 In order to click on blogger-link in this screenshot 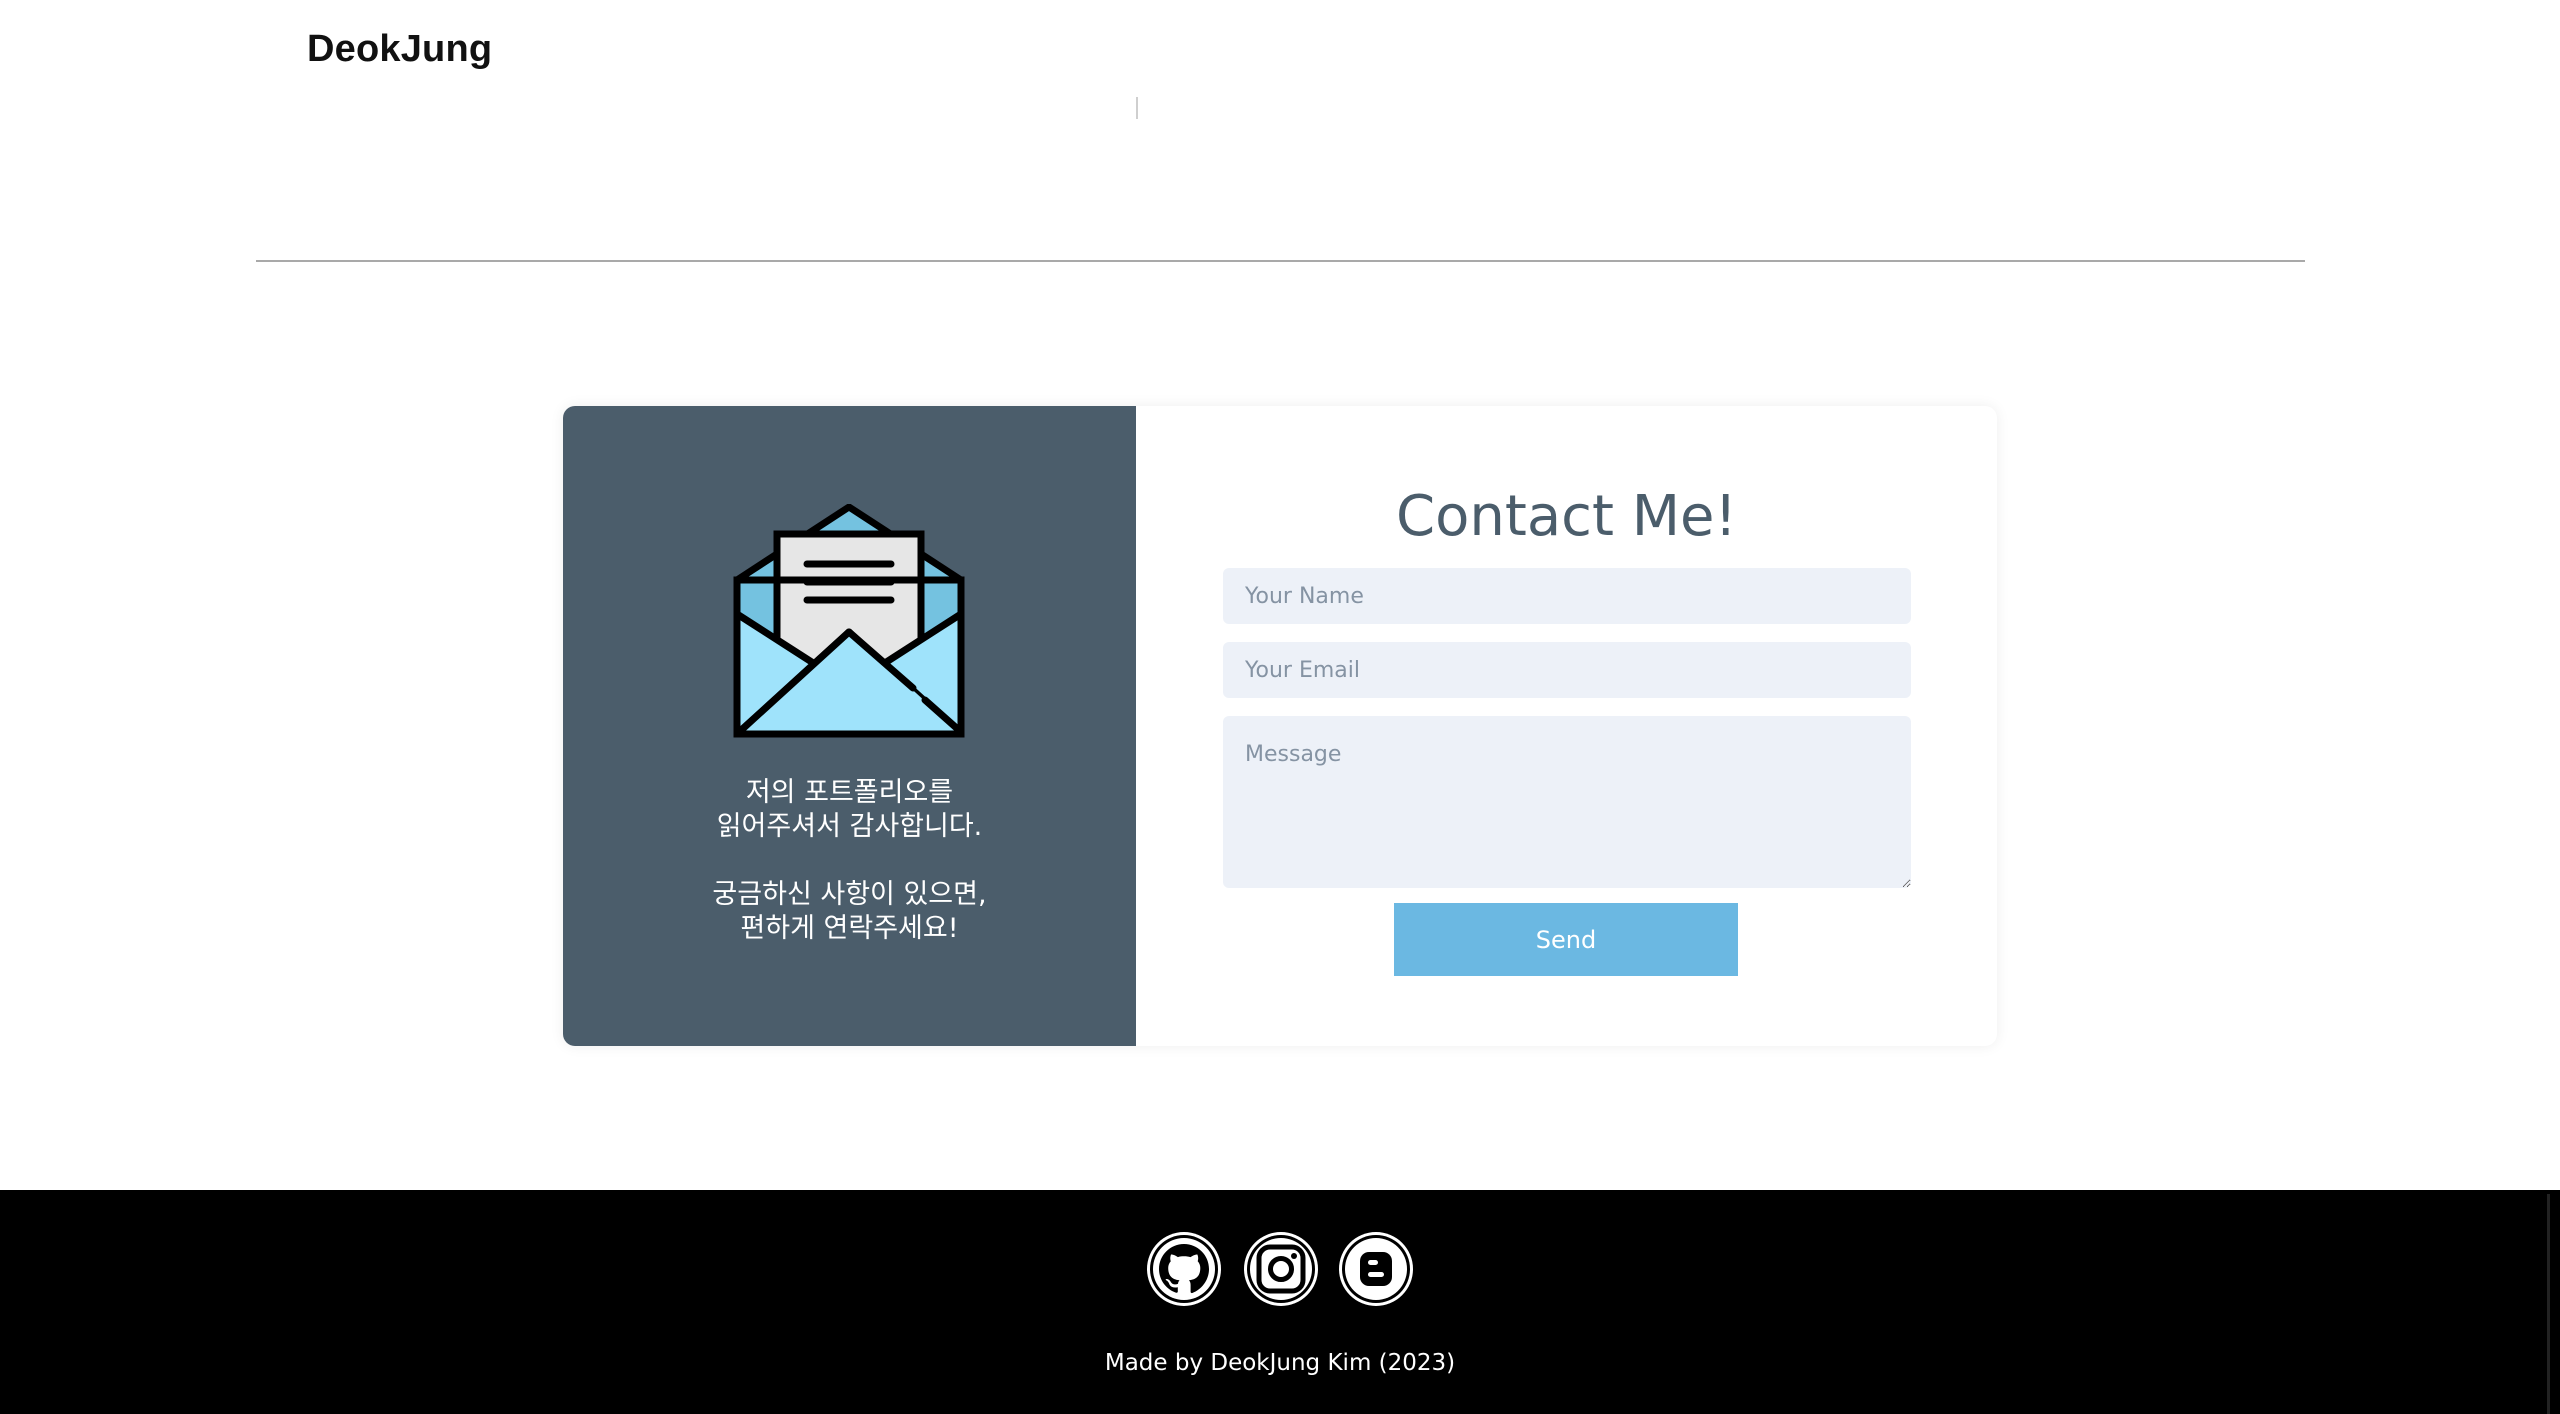, I will do `click(1376, 1269)`.